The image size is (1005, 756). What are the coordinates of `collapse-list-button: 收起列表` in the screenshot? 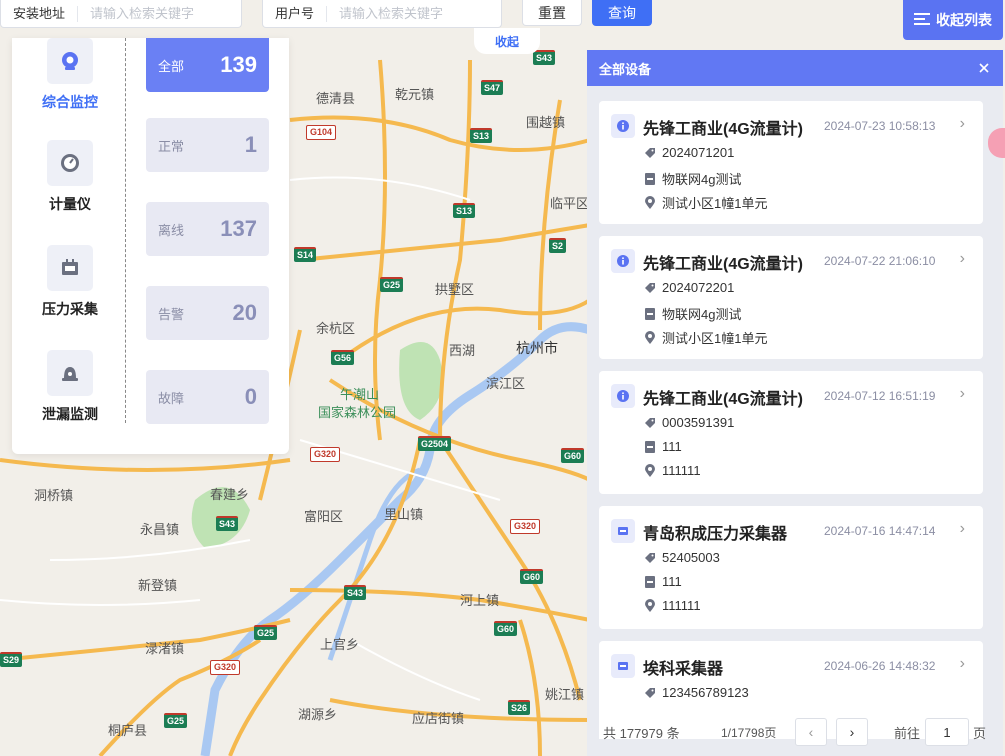 It's located at (953, 20).